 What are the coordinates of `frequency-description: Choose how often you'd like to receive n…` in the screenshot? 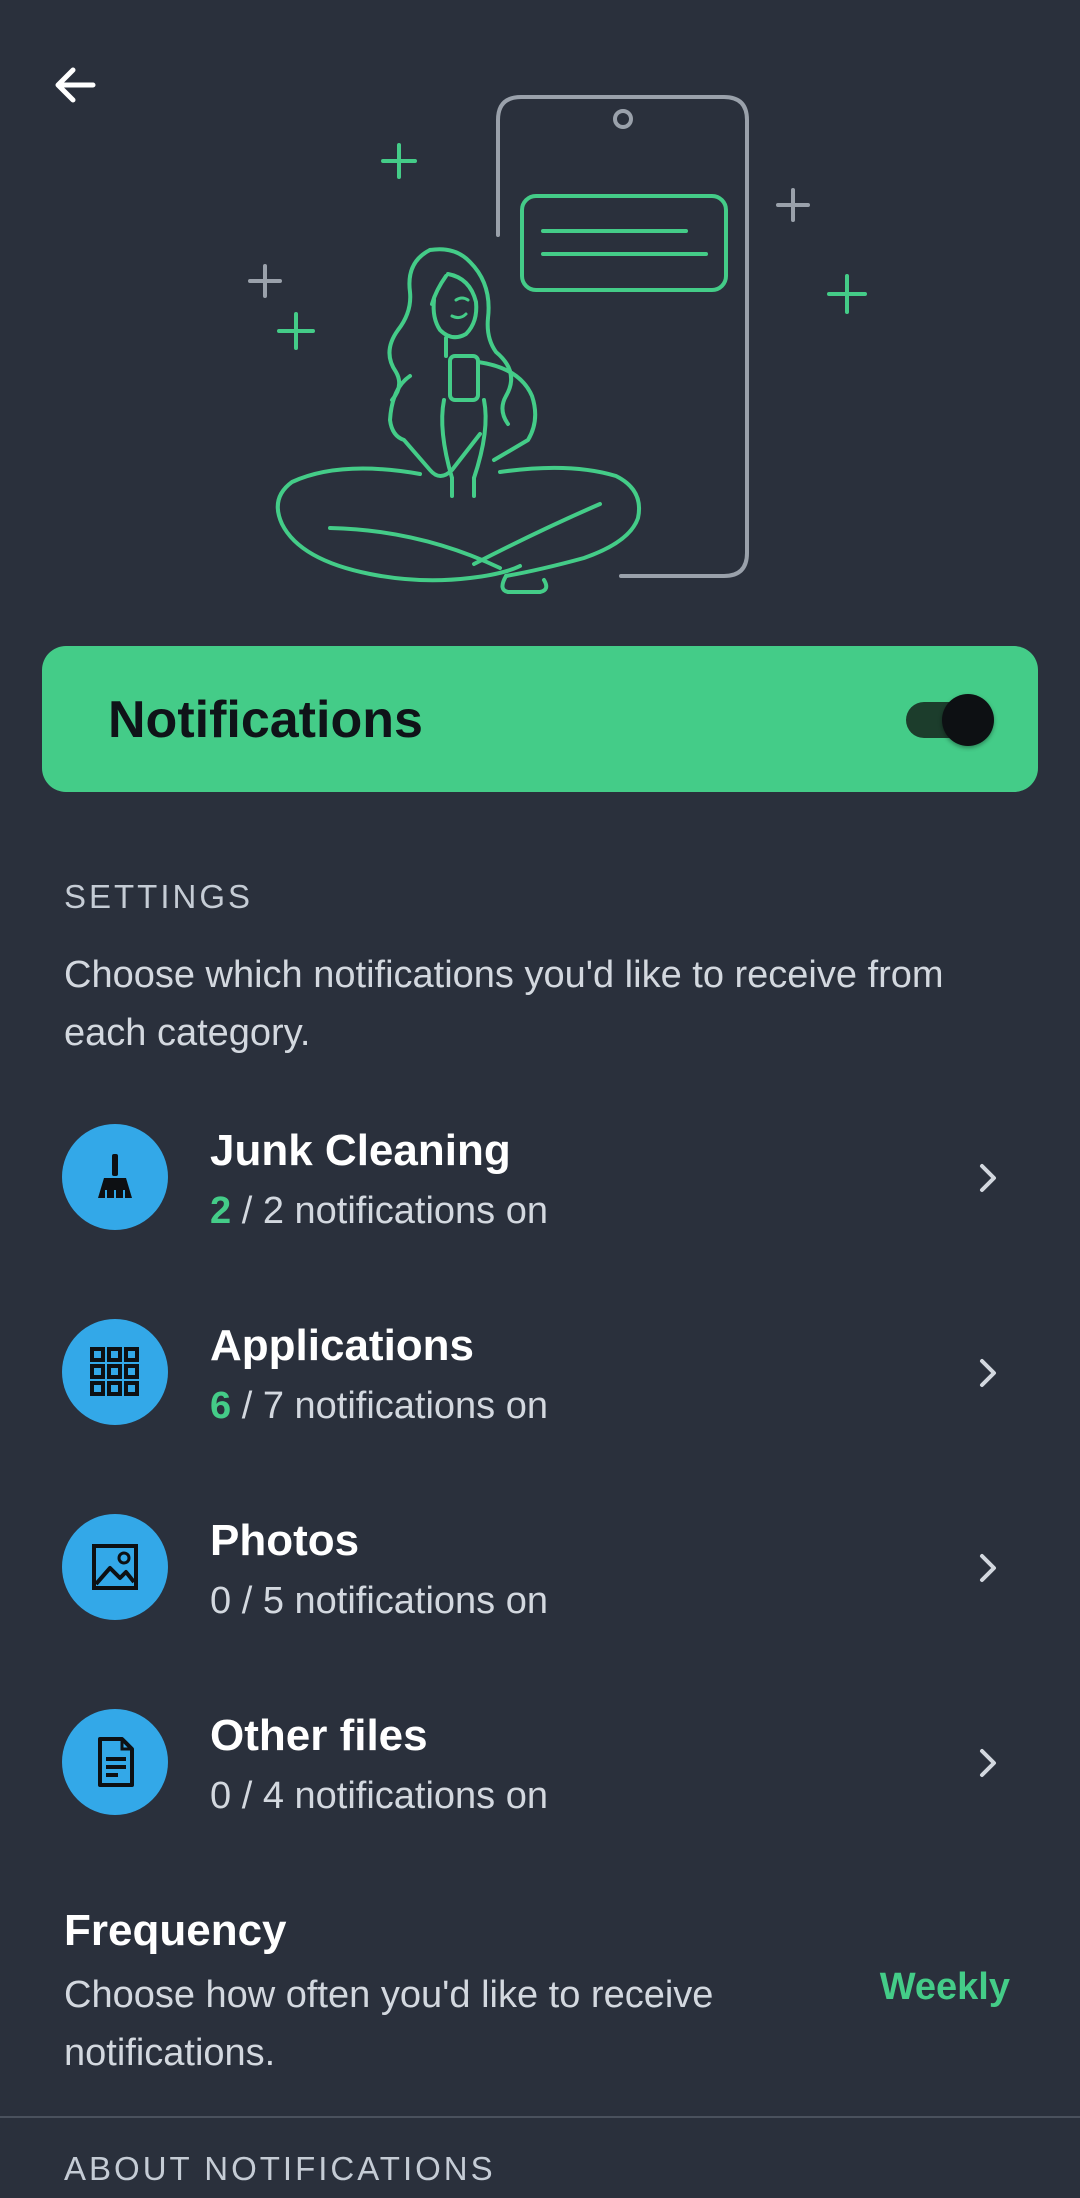 It's located at (389, 2024).